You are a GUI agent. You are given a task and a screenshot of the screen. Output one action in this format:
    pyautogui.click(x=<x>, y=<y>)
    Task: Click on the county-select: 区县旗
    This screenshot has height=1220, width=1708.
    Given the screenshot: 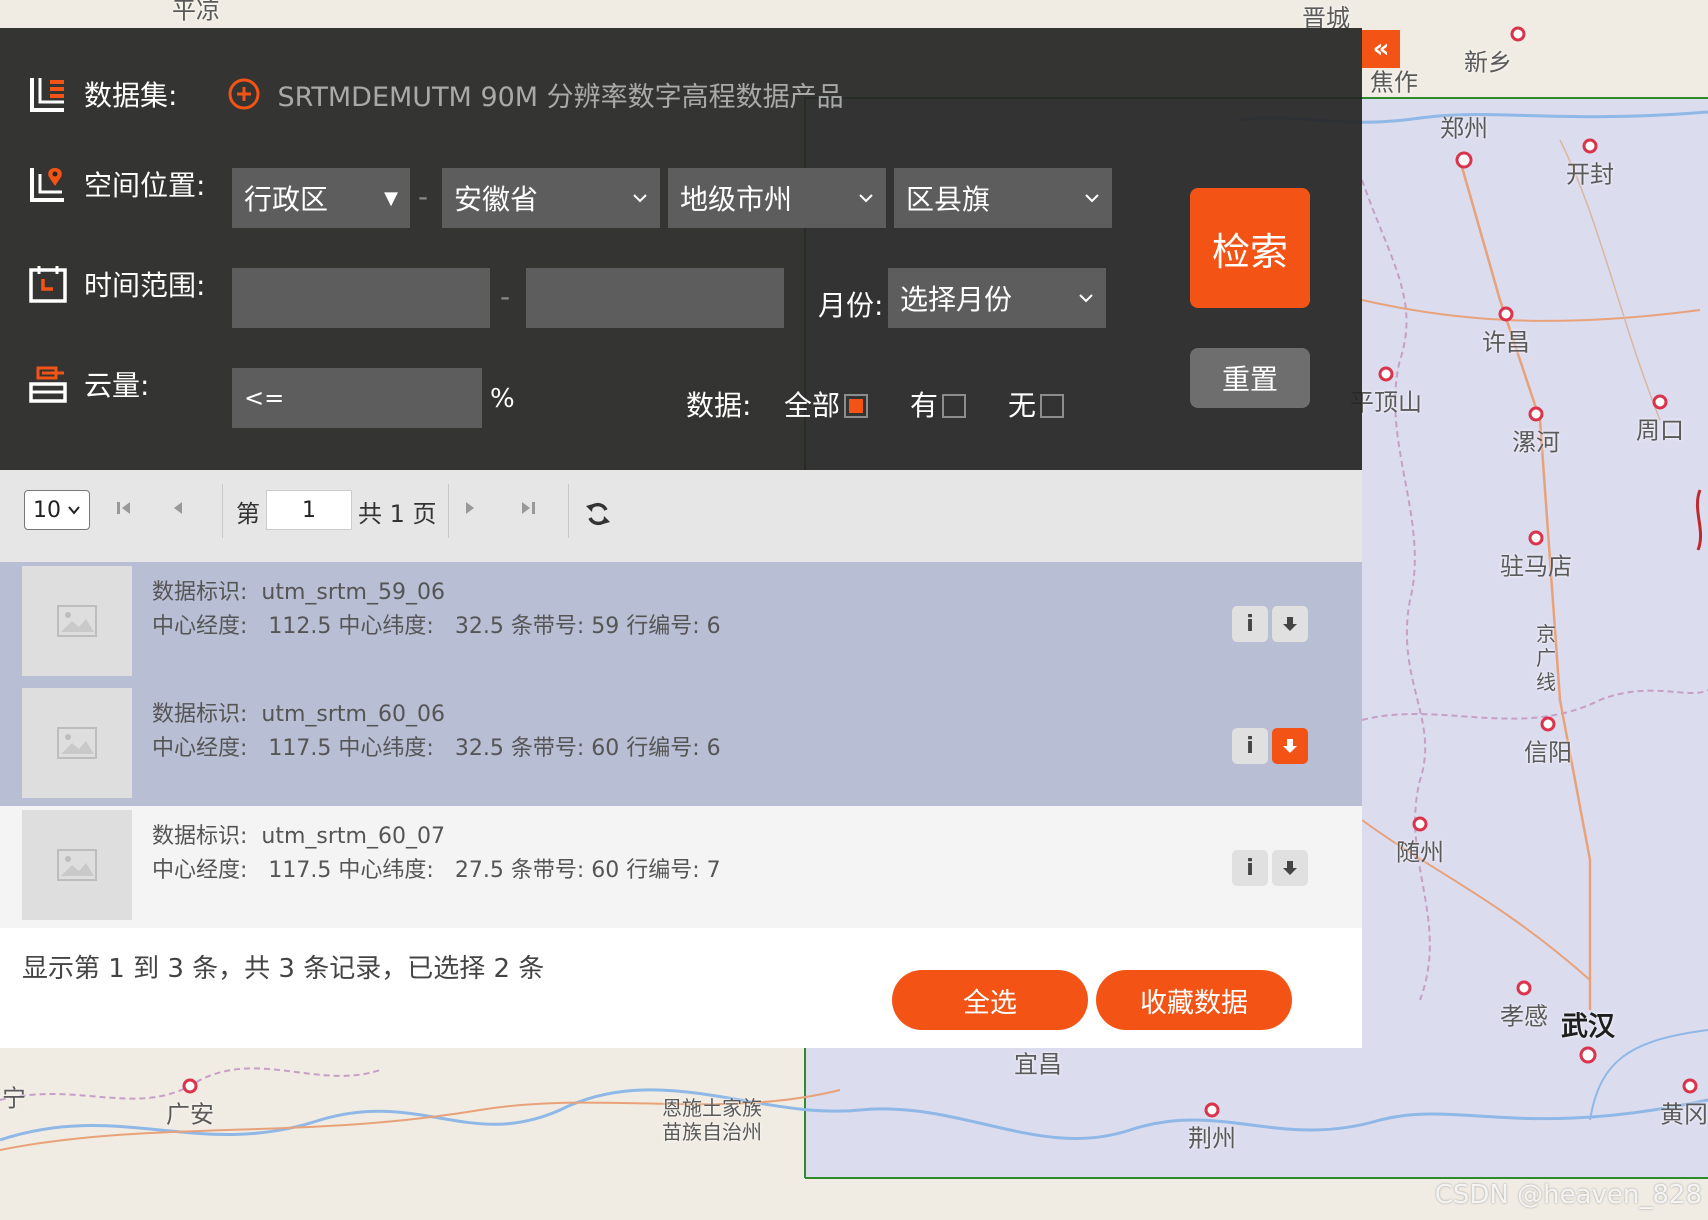 What is the action you would take?
    pyautogui.click(x=1003, y=198)
    